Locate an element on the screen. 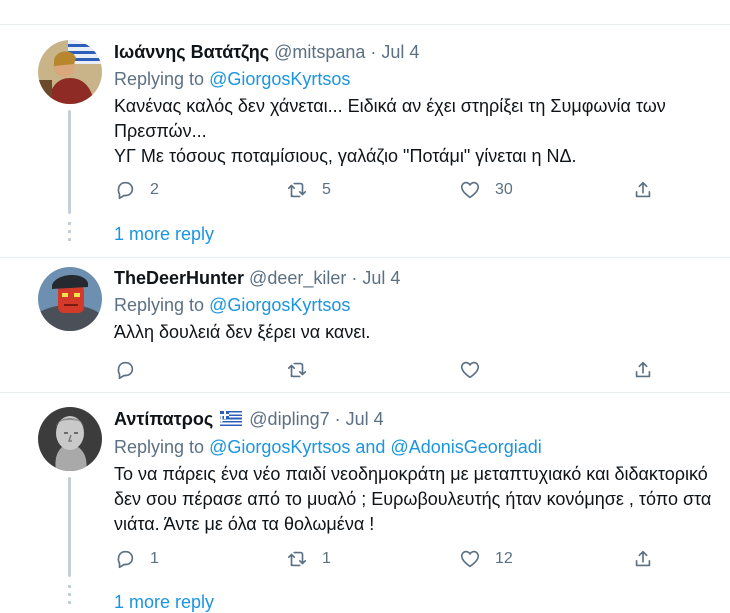 Image resolution: width=730 pixels, height=613 pixels. like-button: 30 is located at coordinates (486, 190).